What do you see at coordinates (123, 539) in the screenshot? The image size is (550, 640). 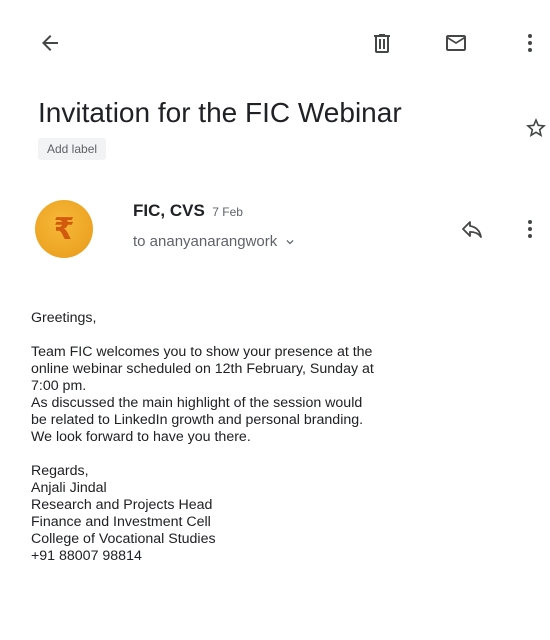 I see `signature-line: College of Vocational Studies` at bounding box center [123, 539].